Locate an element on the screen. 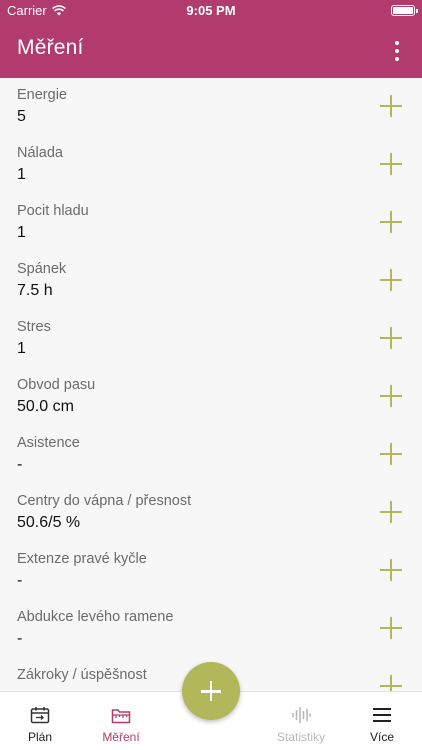  measurement-row-energie: Energie 5 is located at coordinates (211, 107).